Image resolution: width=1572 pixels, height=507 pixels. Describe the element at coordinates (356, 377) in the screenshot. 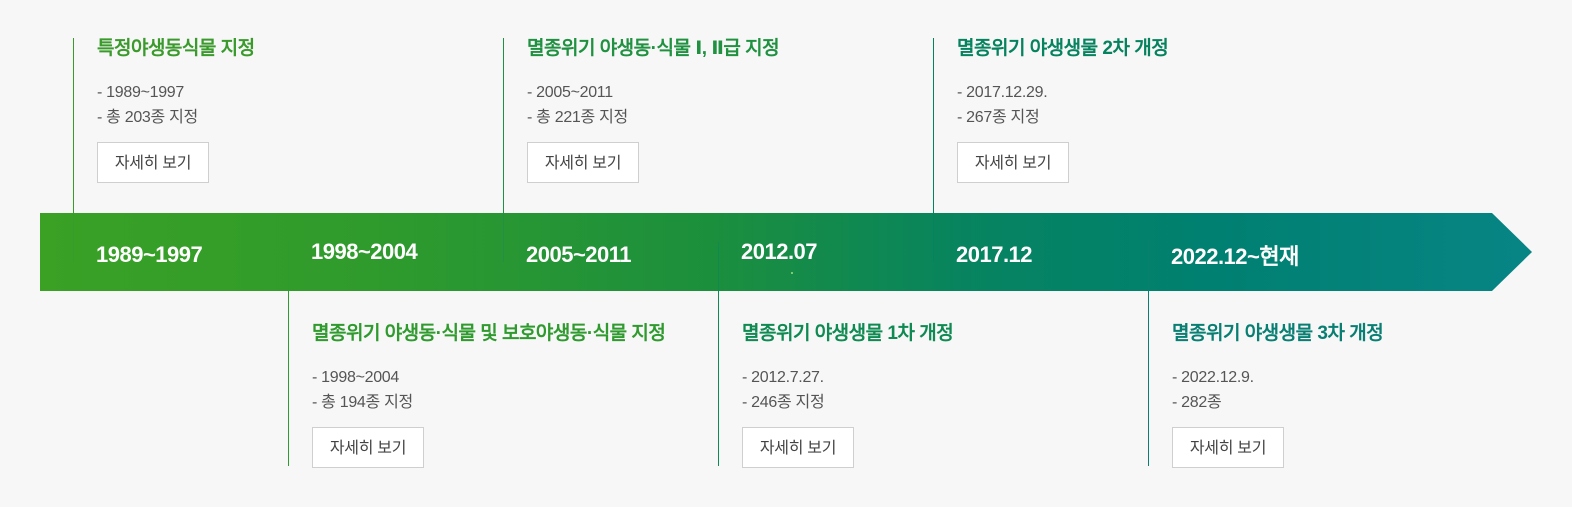

I see `event-period: - 1998~2004` at that location.